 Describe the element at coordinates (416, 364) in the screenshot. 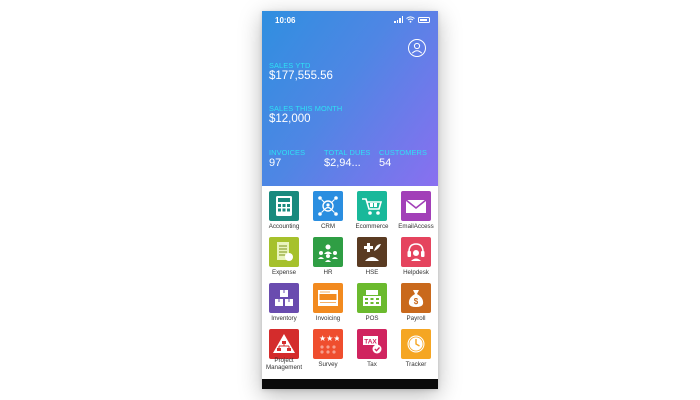

I see `app-label: Tracker` at that location.